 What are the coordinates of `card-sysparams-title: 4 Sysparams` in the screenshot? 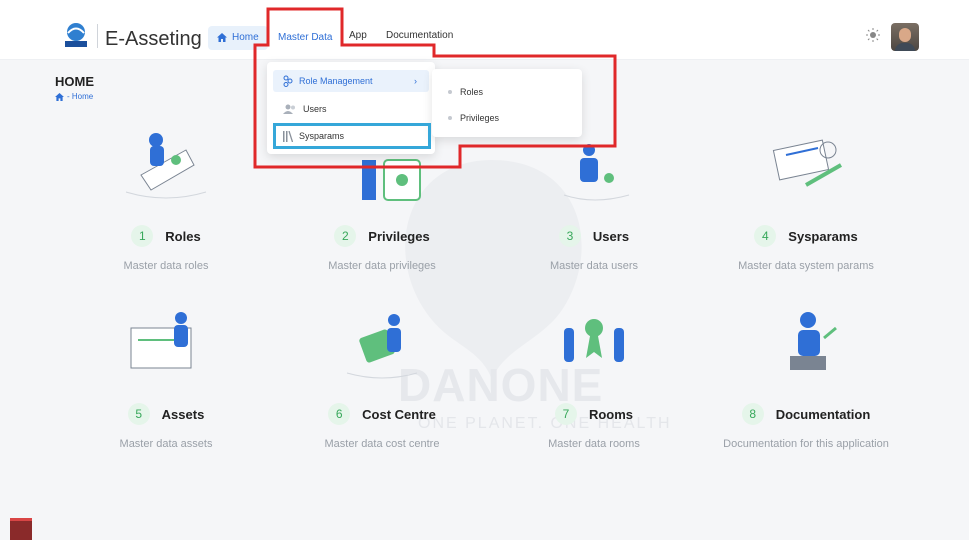 It's located at (806, 236).